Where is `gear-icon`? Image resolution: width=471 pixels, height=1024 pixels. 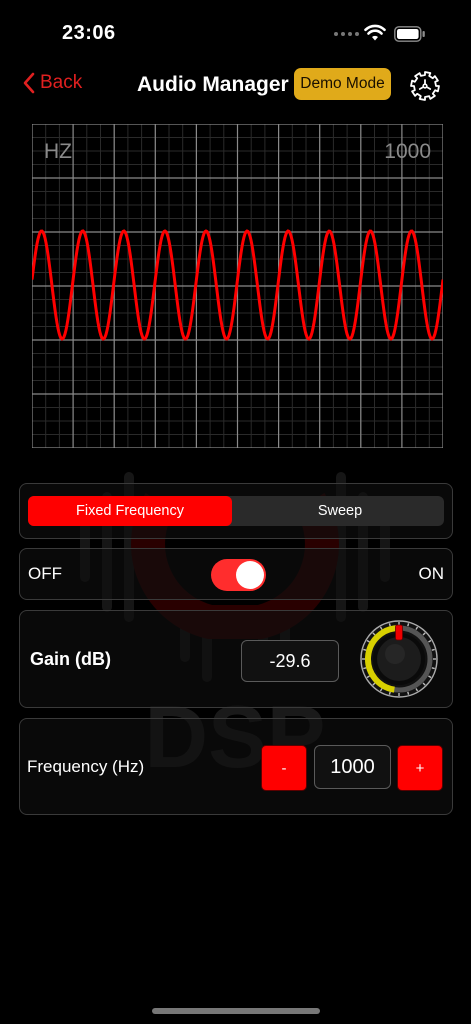
gear-icon is located at coordinates (425, 86).